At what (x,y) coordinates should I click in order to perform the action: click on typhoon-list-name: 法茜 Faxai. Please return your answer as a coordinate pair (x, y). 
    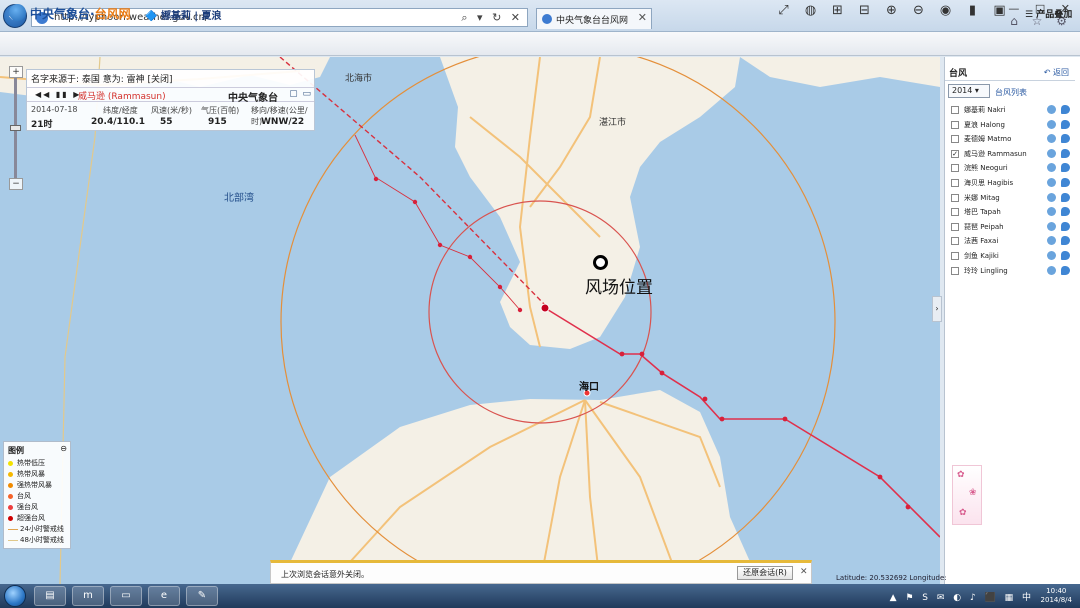
    Looking at the image, I should click on (981, 241).